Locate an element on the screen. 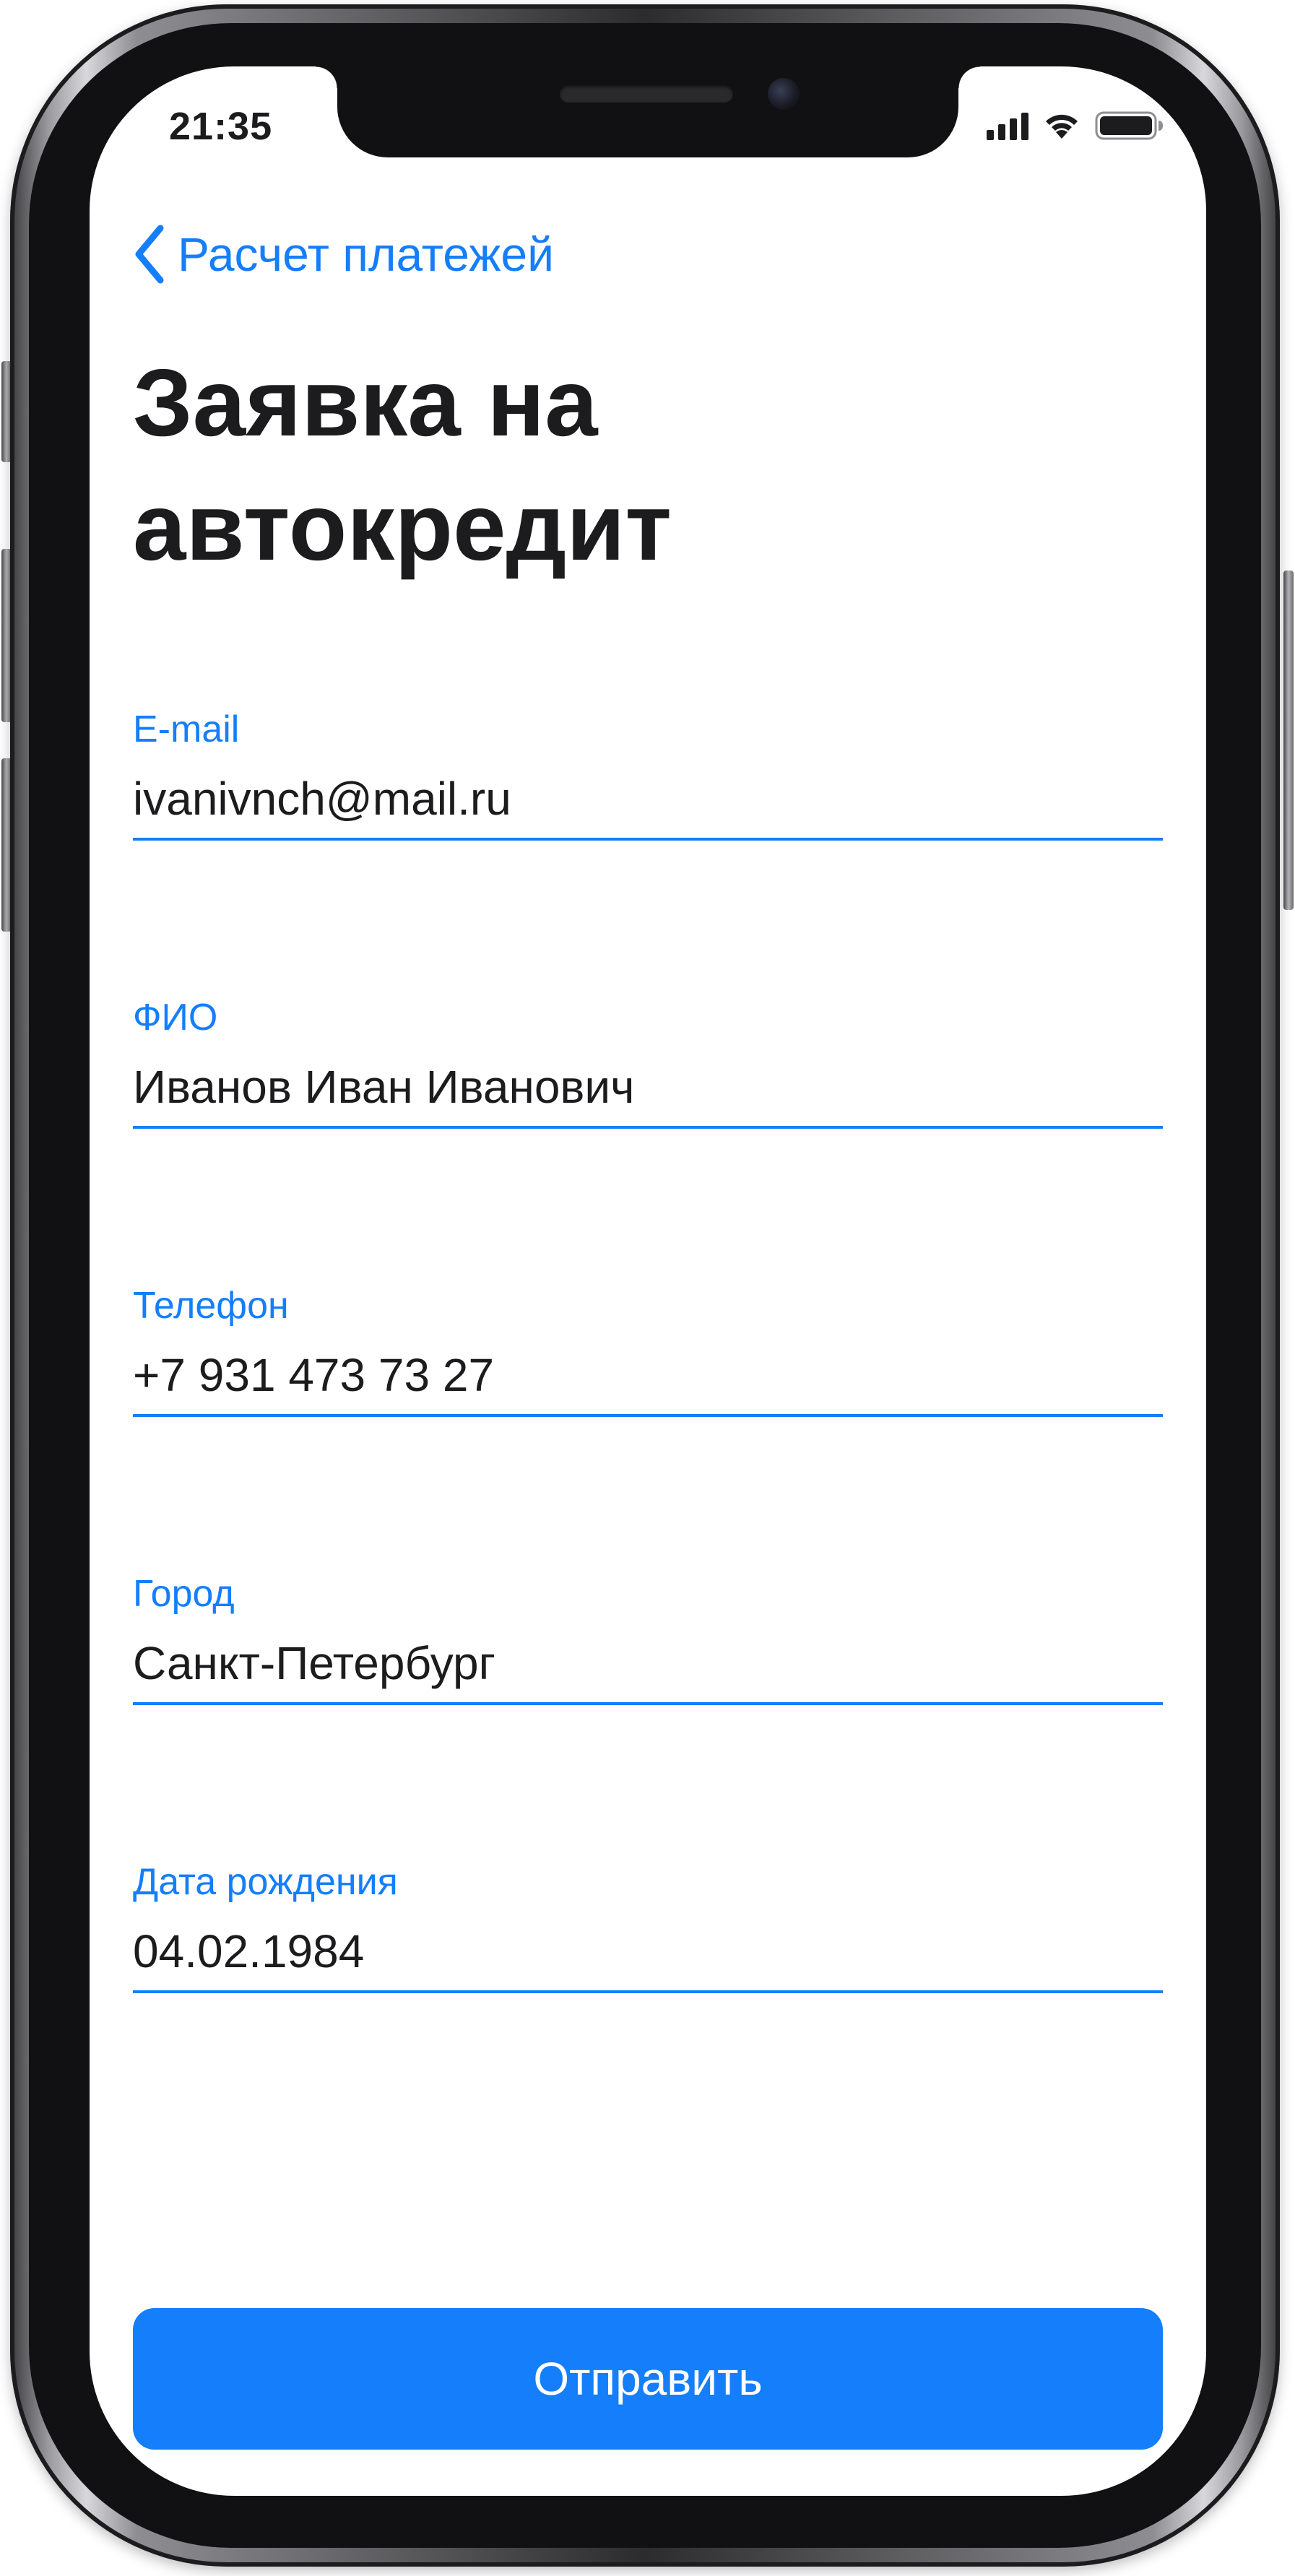  wifi-icon is located at coordinates (1061, 125).